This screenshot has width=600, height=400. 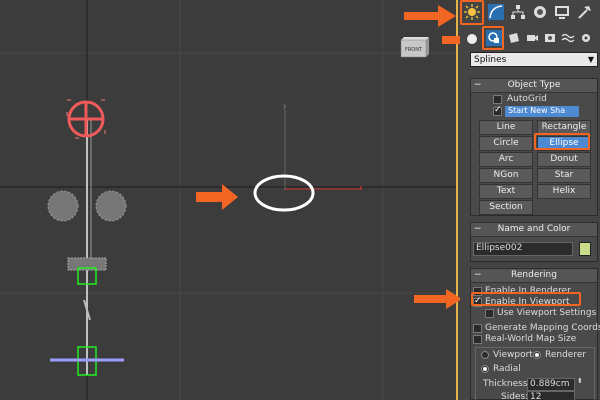 I want to click on generate-mapping-label: Generate Mapping Coords., so click(x=542, y=328).